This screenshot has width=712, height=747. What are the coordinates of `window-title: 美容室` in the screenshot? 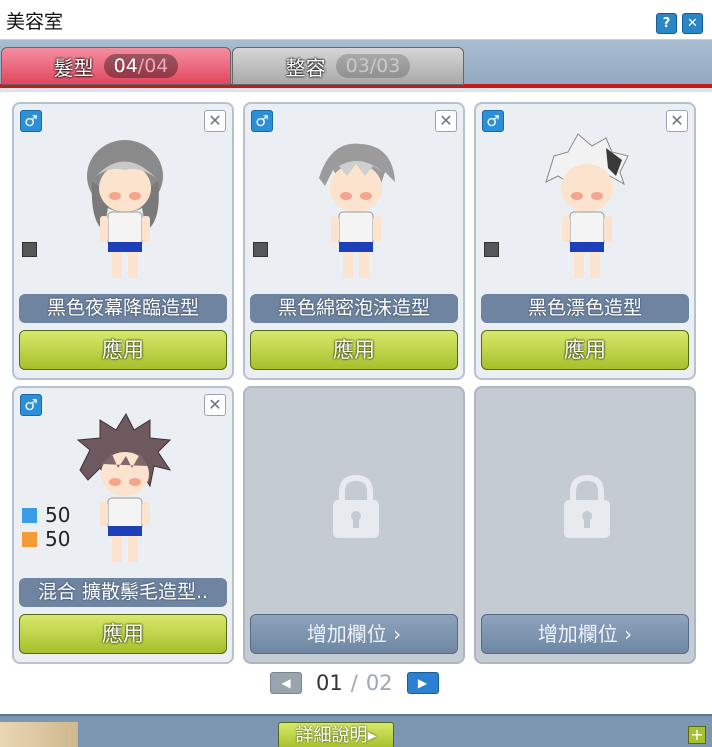 It's located at (35, 22).